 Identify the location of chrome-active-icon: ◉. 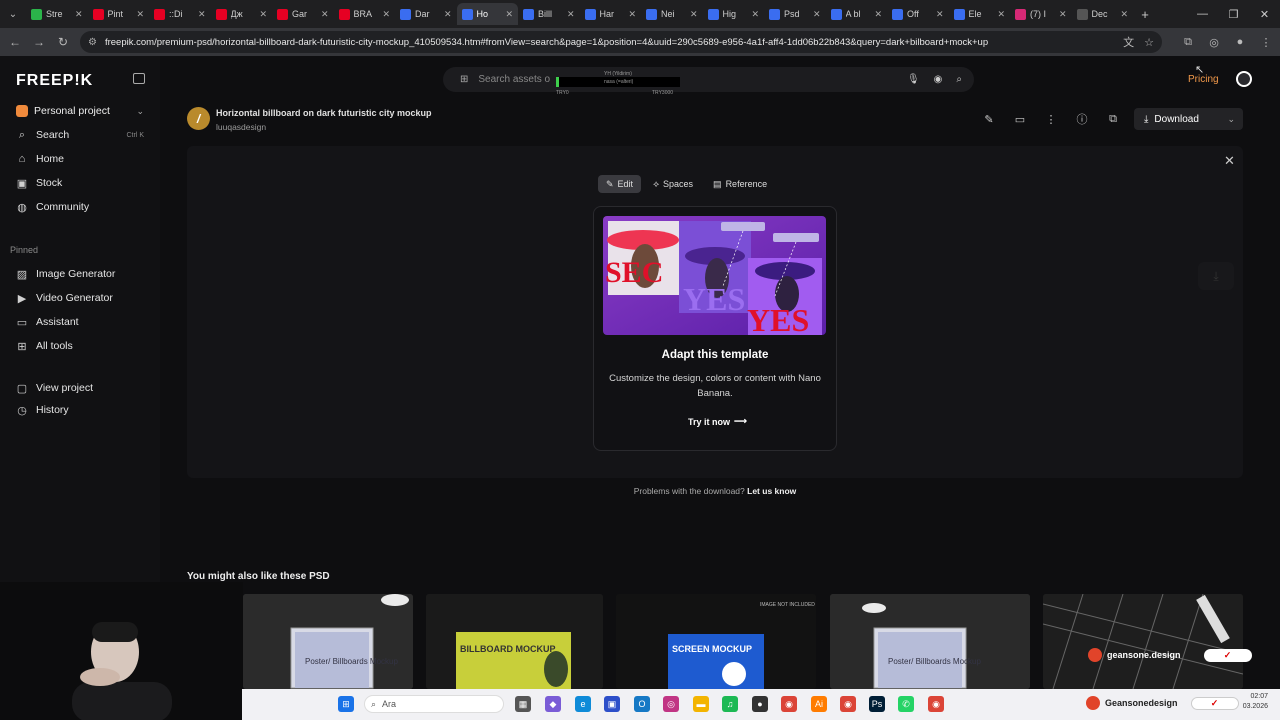
(848, 704).